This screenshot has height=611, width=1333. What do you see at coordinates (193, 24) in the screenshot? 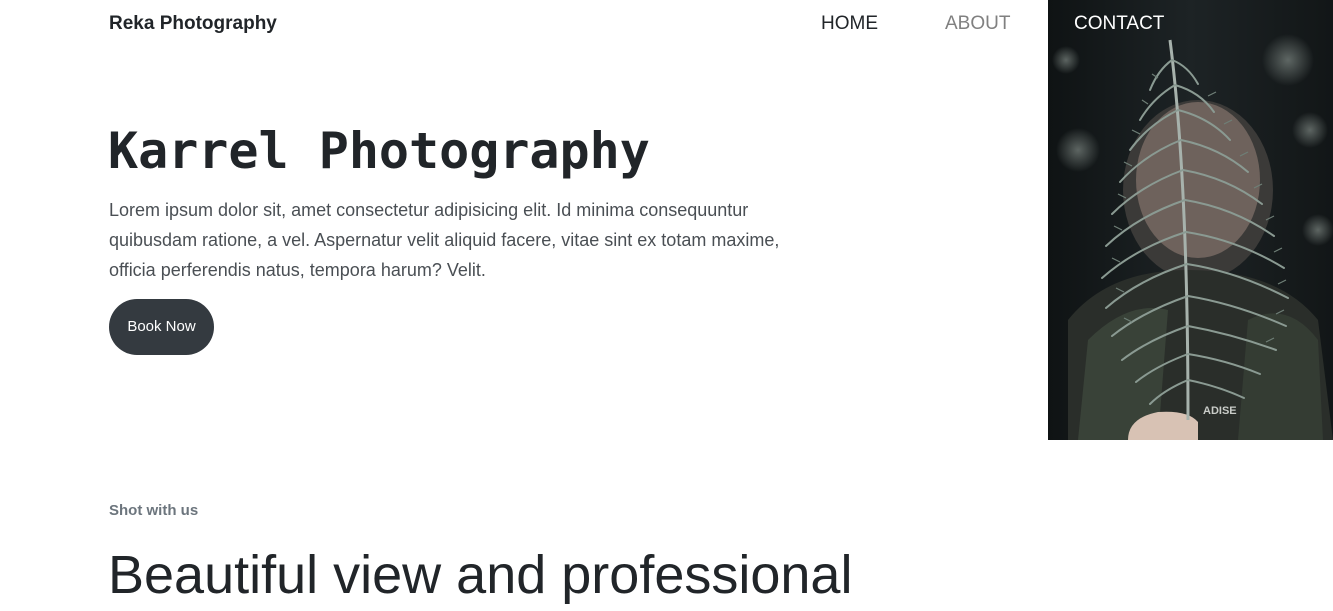
I see `brand-logo: Reka Photography` at bounding box center [193, 24].